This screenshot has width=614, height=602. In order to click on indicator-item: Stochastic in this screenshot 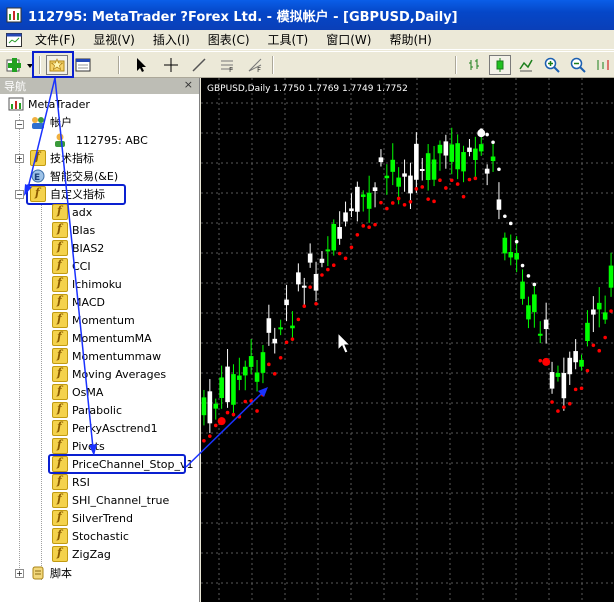, I will do `click(90, 536)`.